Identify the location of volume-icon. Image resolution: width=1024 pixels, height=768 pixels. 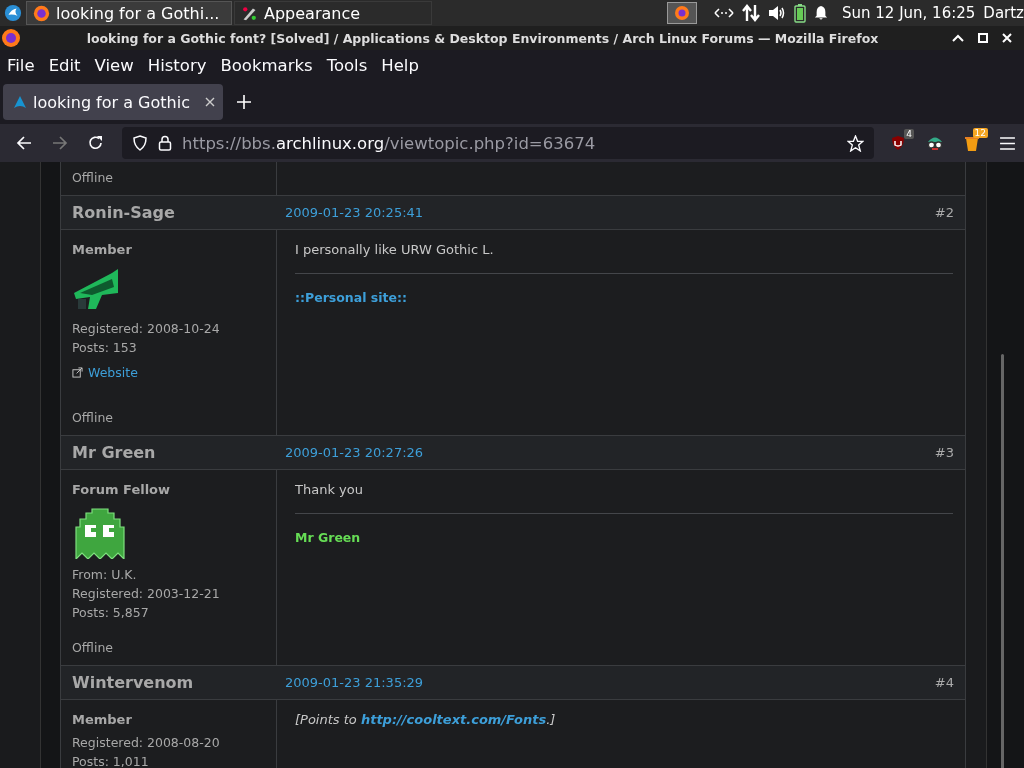
(776, 13).